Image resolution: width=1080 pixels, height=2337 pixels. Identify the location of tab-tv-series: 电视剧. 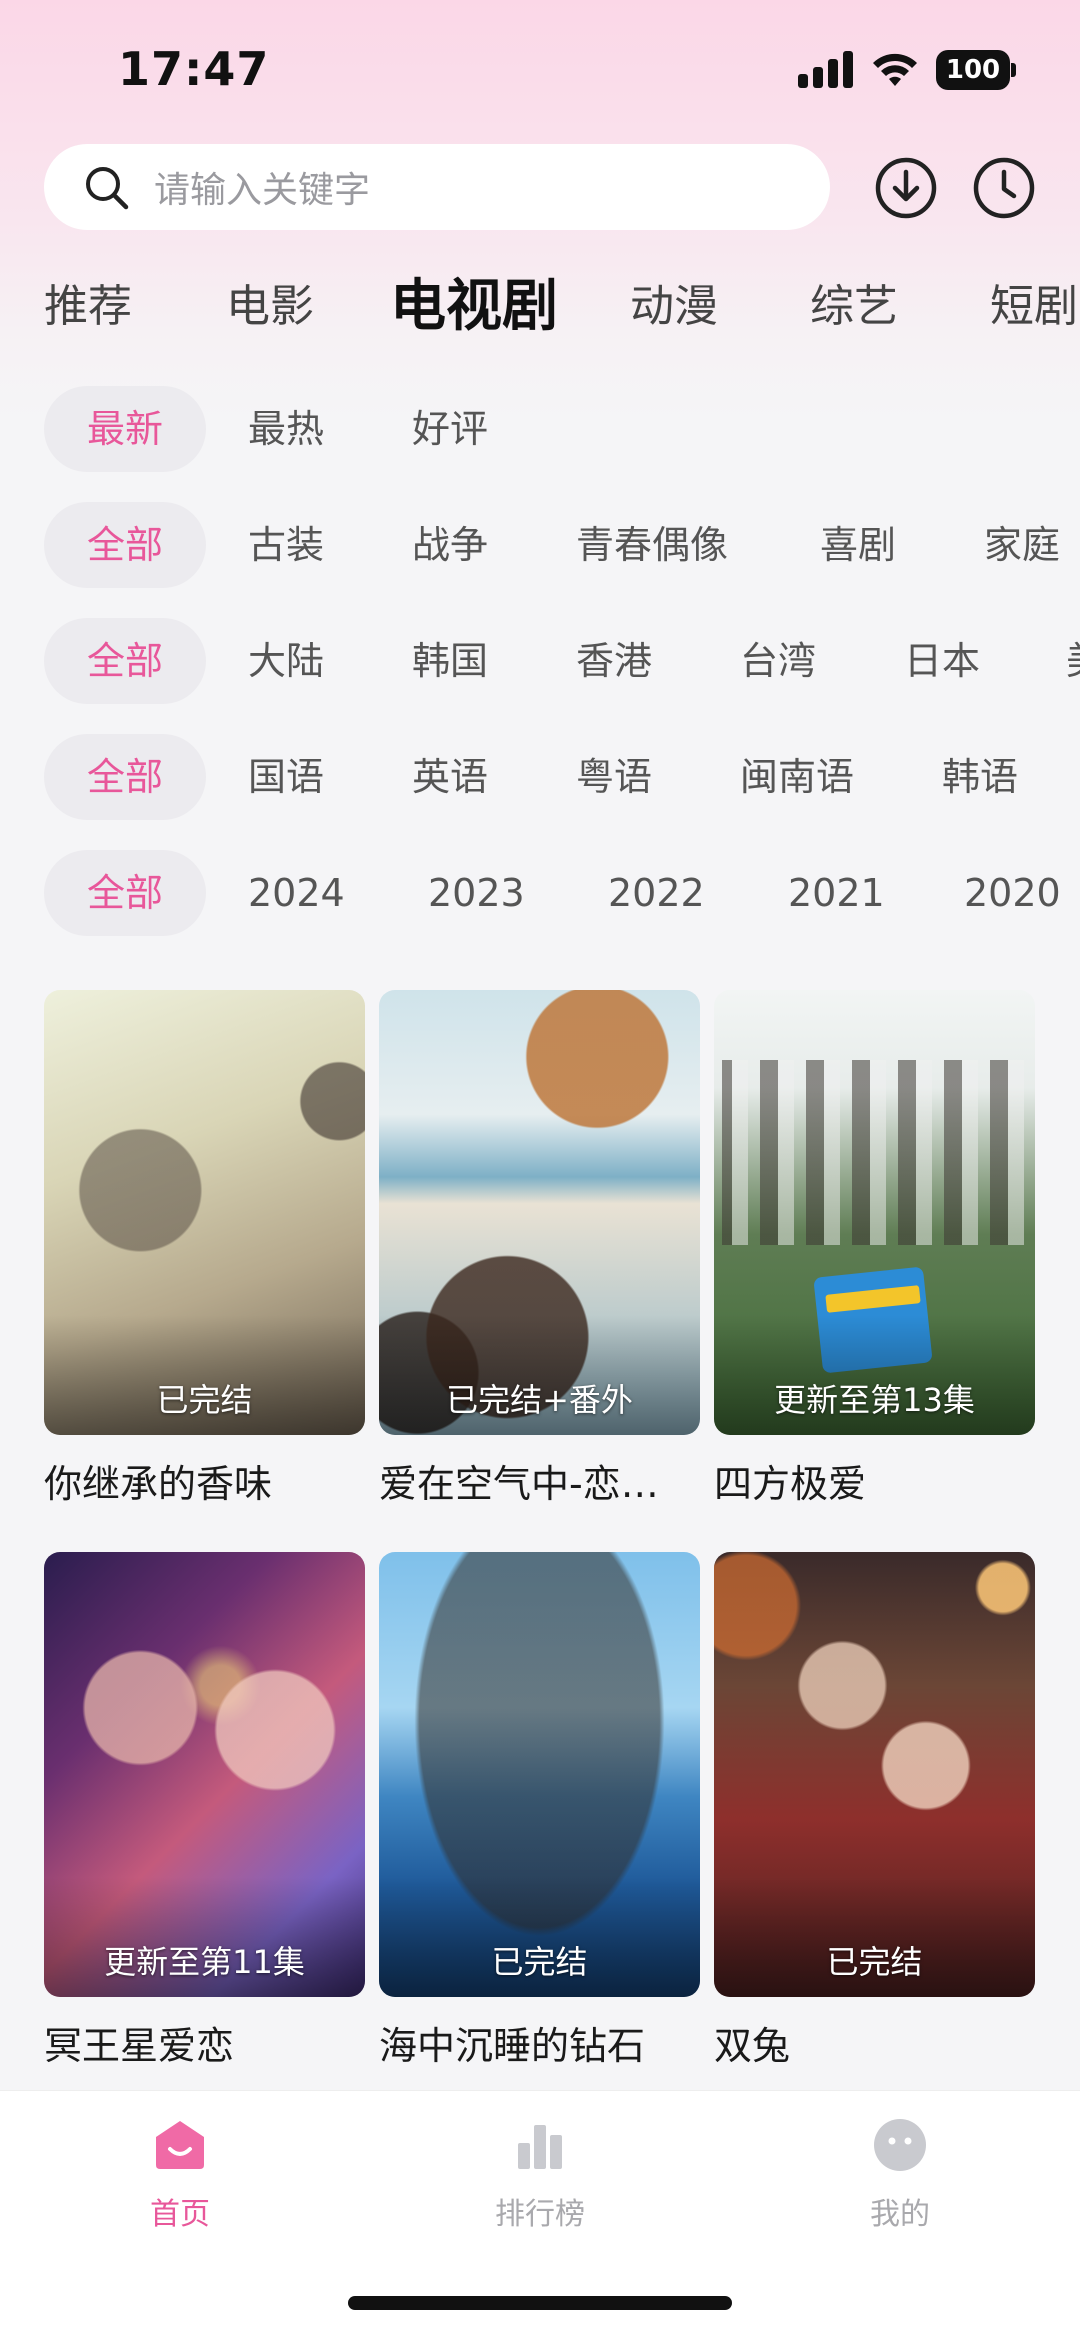
(474, 307).